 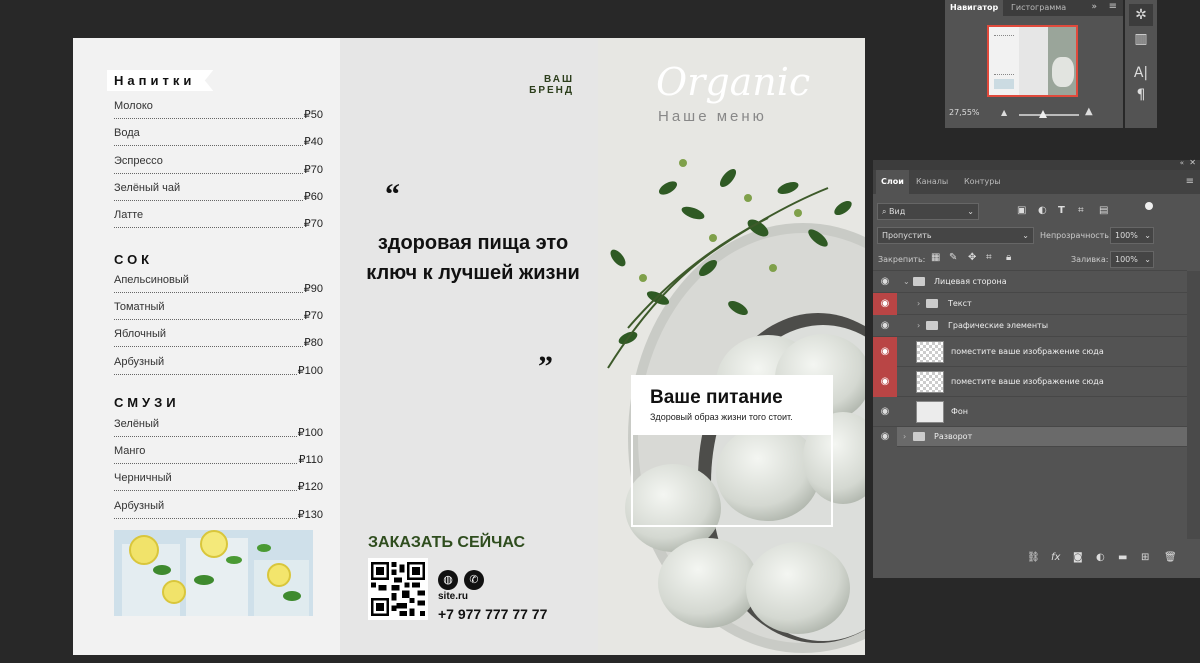 I want to click on trash-icon: 🗑︎, so click(x=1170, y=557).